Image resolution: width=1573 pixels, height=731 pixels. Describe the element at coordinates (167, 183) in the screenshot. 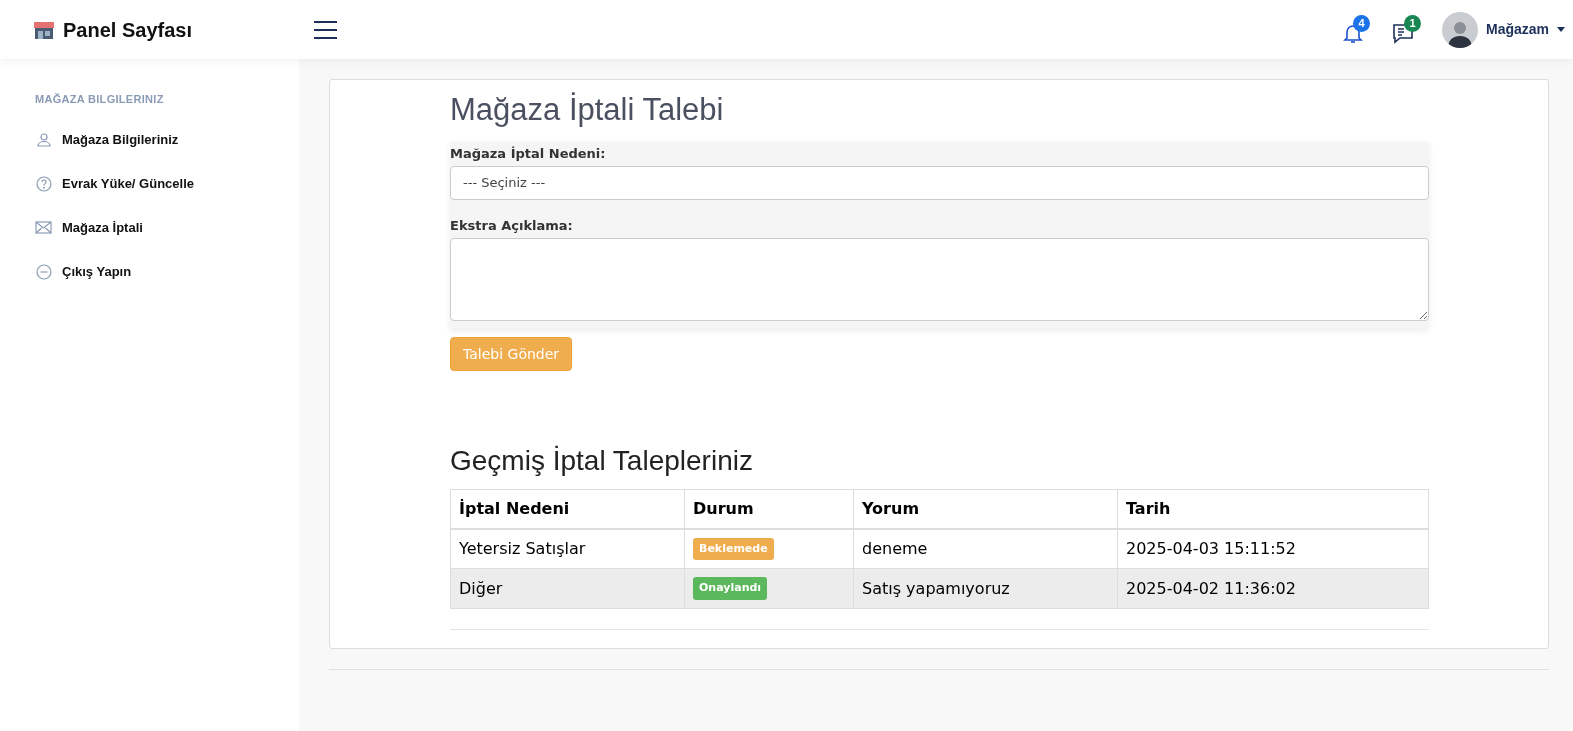

I see `sidebar-item: Evrak Yüke/ Güncelle` at that location.